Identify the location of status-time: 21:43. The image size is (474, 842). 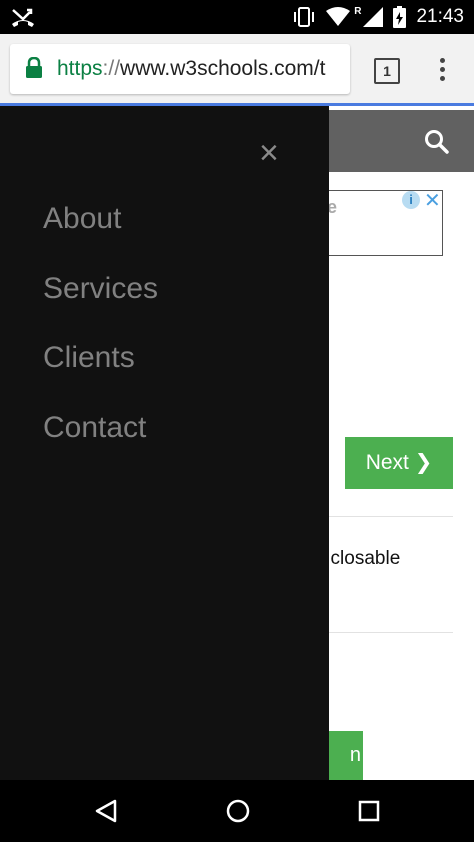
(440, 16).